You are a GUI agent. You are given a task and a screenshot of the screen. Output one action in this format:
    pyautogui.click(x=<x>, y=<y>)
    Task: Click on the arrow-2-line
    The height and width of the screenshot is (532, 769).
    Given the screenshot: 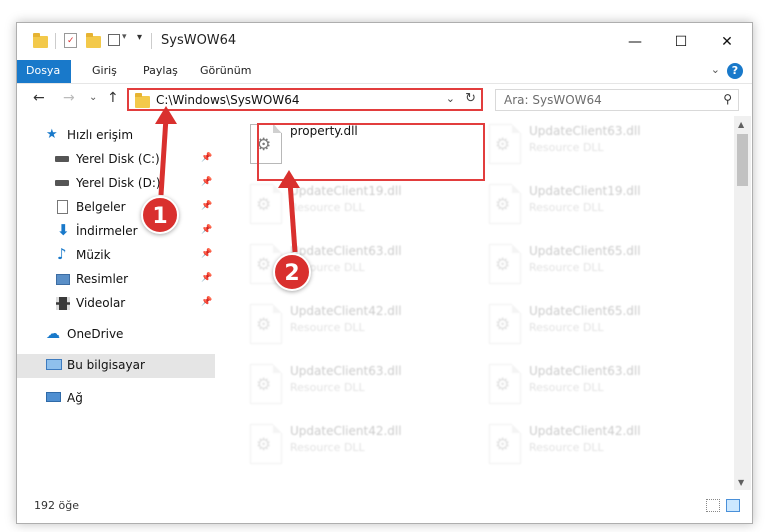 What is the action you would take?
    pyautogui.click(x=292, y=217)
    